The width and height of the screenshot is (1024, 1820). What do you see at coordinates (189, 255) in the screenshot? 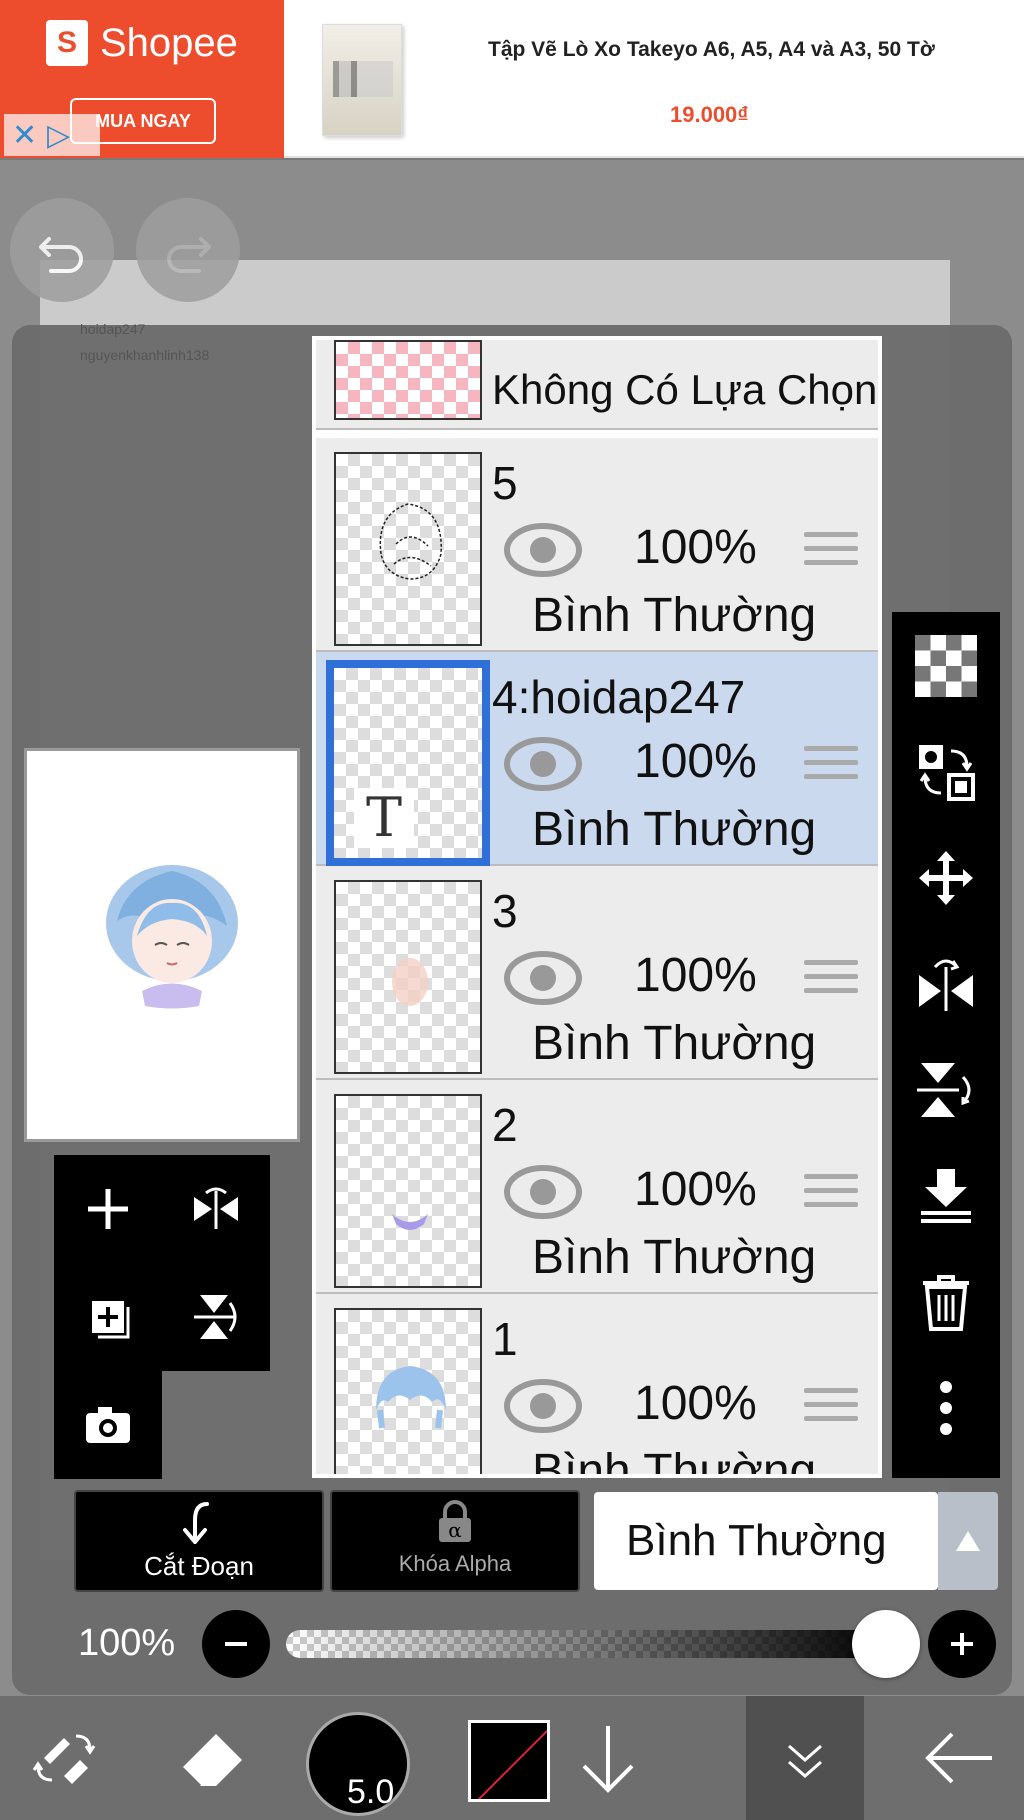
I see `redo-icon` at bounding box center [189, 255].